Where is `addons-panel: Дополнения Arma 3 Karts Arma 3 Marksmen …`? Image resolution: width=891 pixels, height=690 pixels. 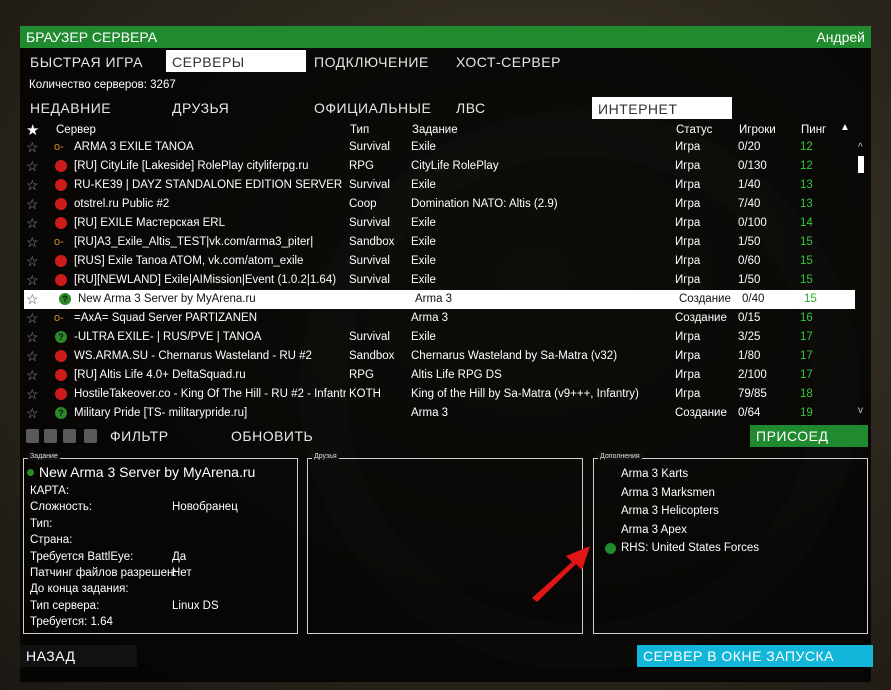 addons-panel: Дополнения Arma 3 Karts Arma 3 Marksmen … is located at coordinates (730, 543).